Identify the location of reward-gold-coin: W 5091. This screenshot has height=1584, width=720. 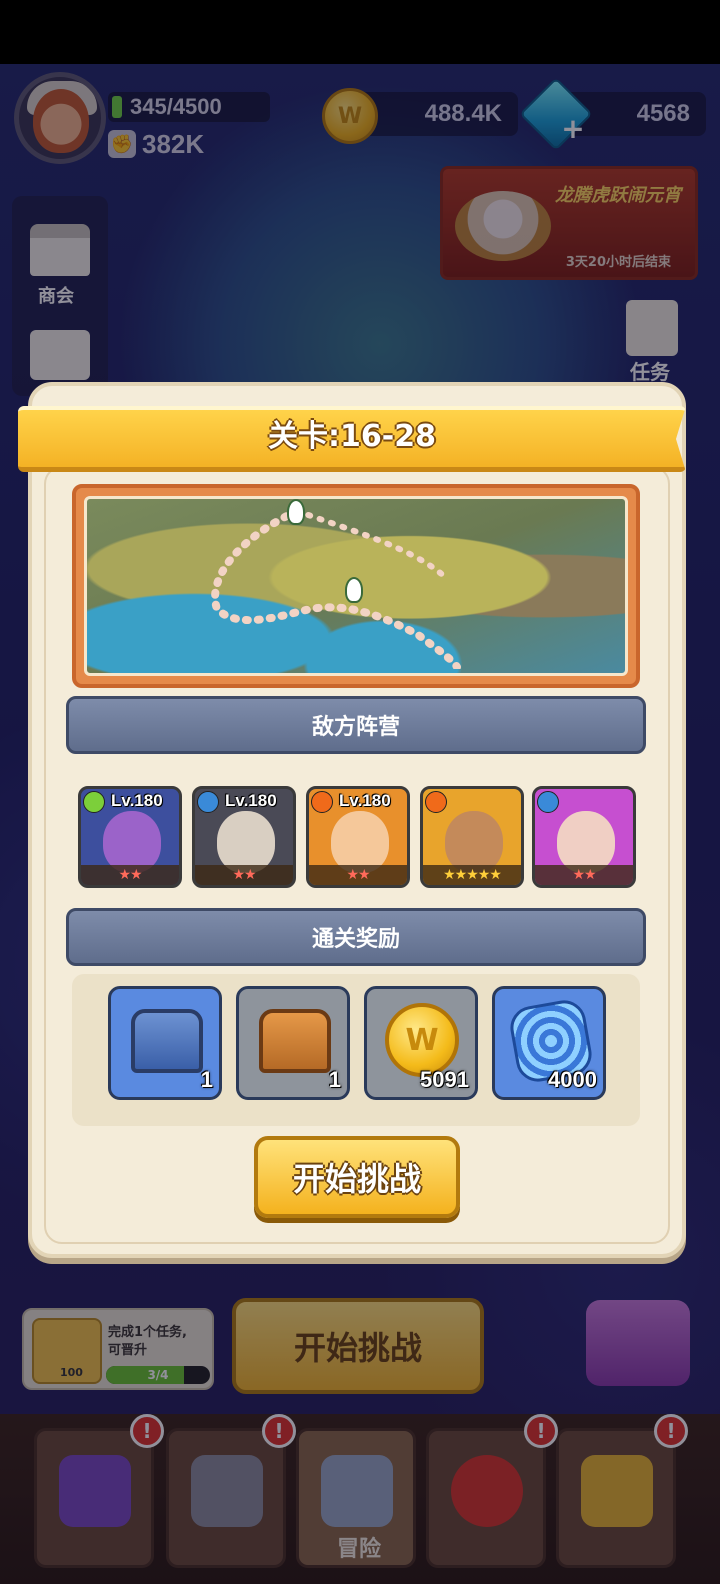
(421, 1043).